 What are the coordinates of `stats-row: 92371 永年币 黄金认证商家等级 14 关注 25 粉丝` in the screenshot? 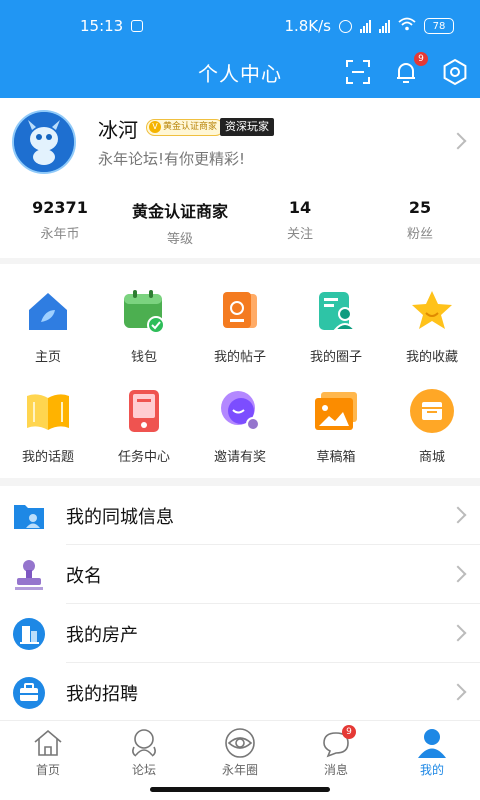 It's located at (240, 222).